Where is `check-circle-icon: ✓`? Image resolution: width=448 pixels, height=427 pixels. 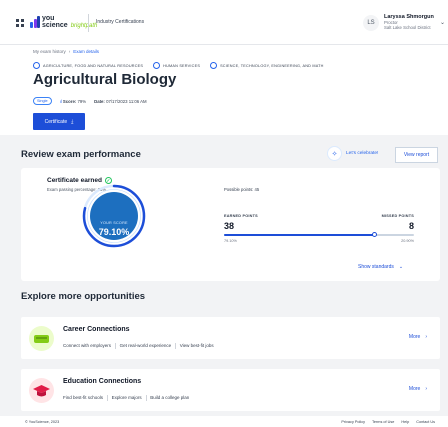 check-circle-icon: ✓ is located at coordinates (108, 180).